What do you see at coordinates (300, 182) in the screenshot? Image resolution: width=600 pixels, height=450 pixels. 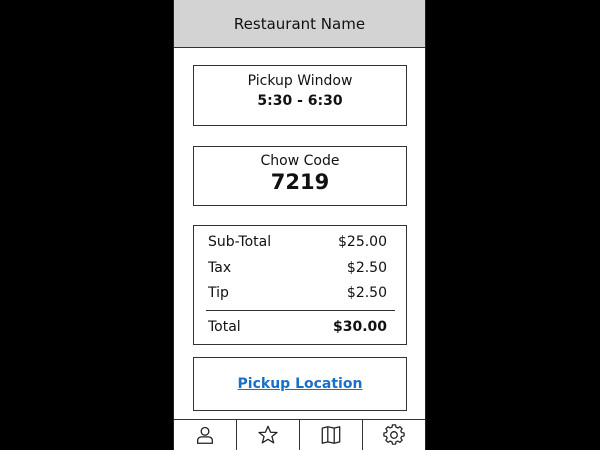 I see `chow-code-value: 7219` at bounding box center [300, 182].